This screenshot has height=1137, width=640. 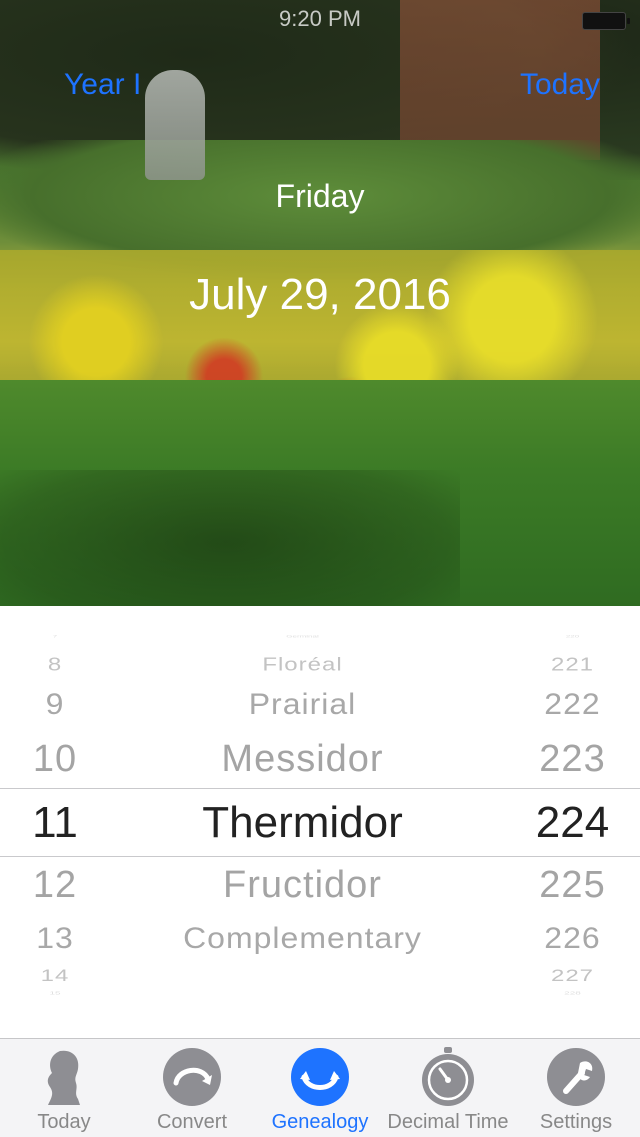 I want to click on date-label: July 29, 2016, so click(x=320, y=294).